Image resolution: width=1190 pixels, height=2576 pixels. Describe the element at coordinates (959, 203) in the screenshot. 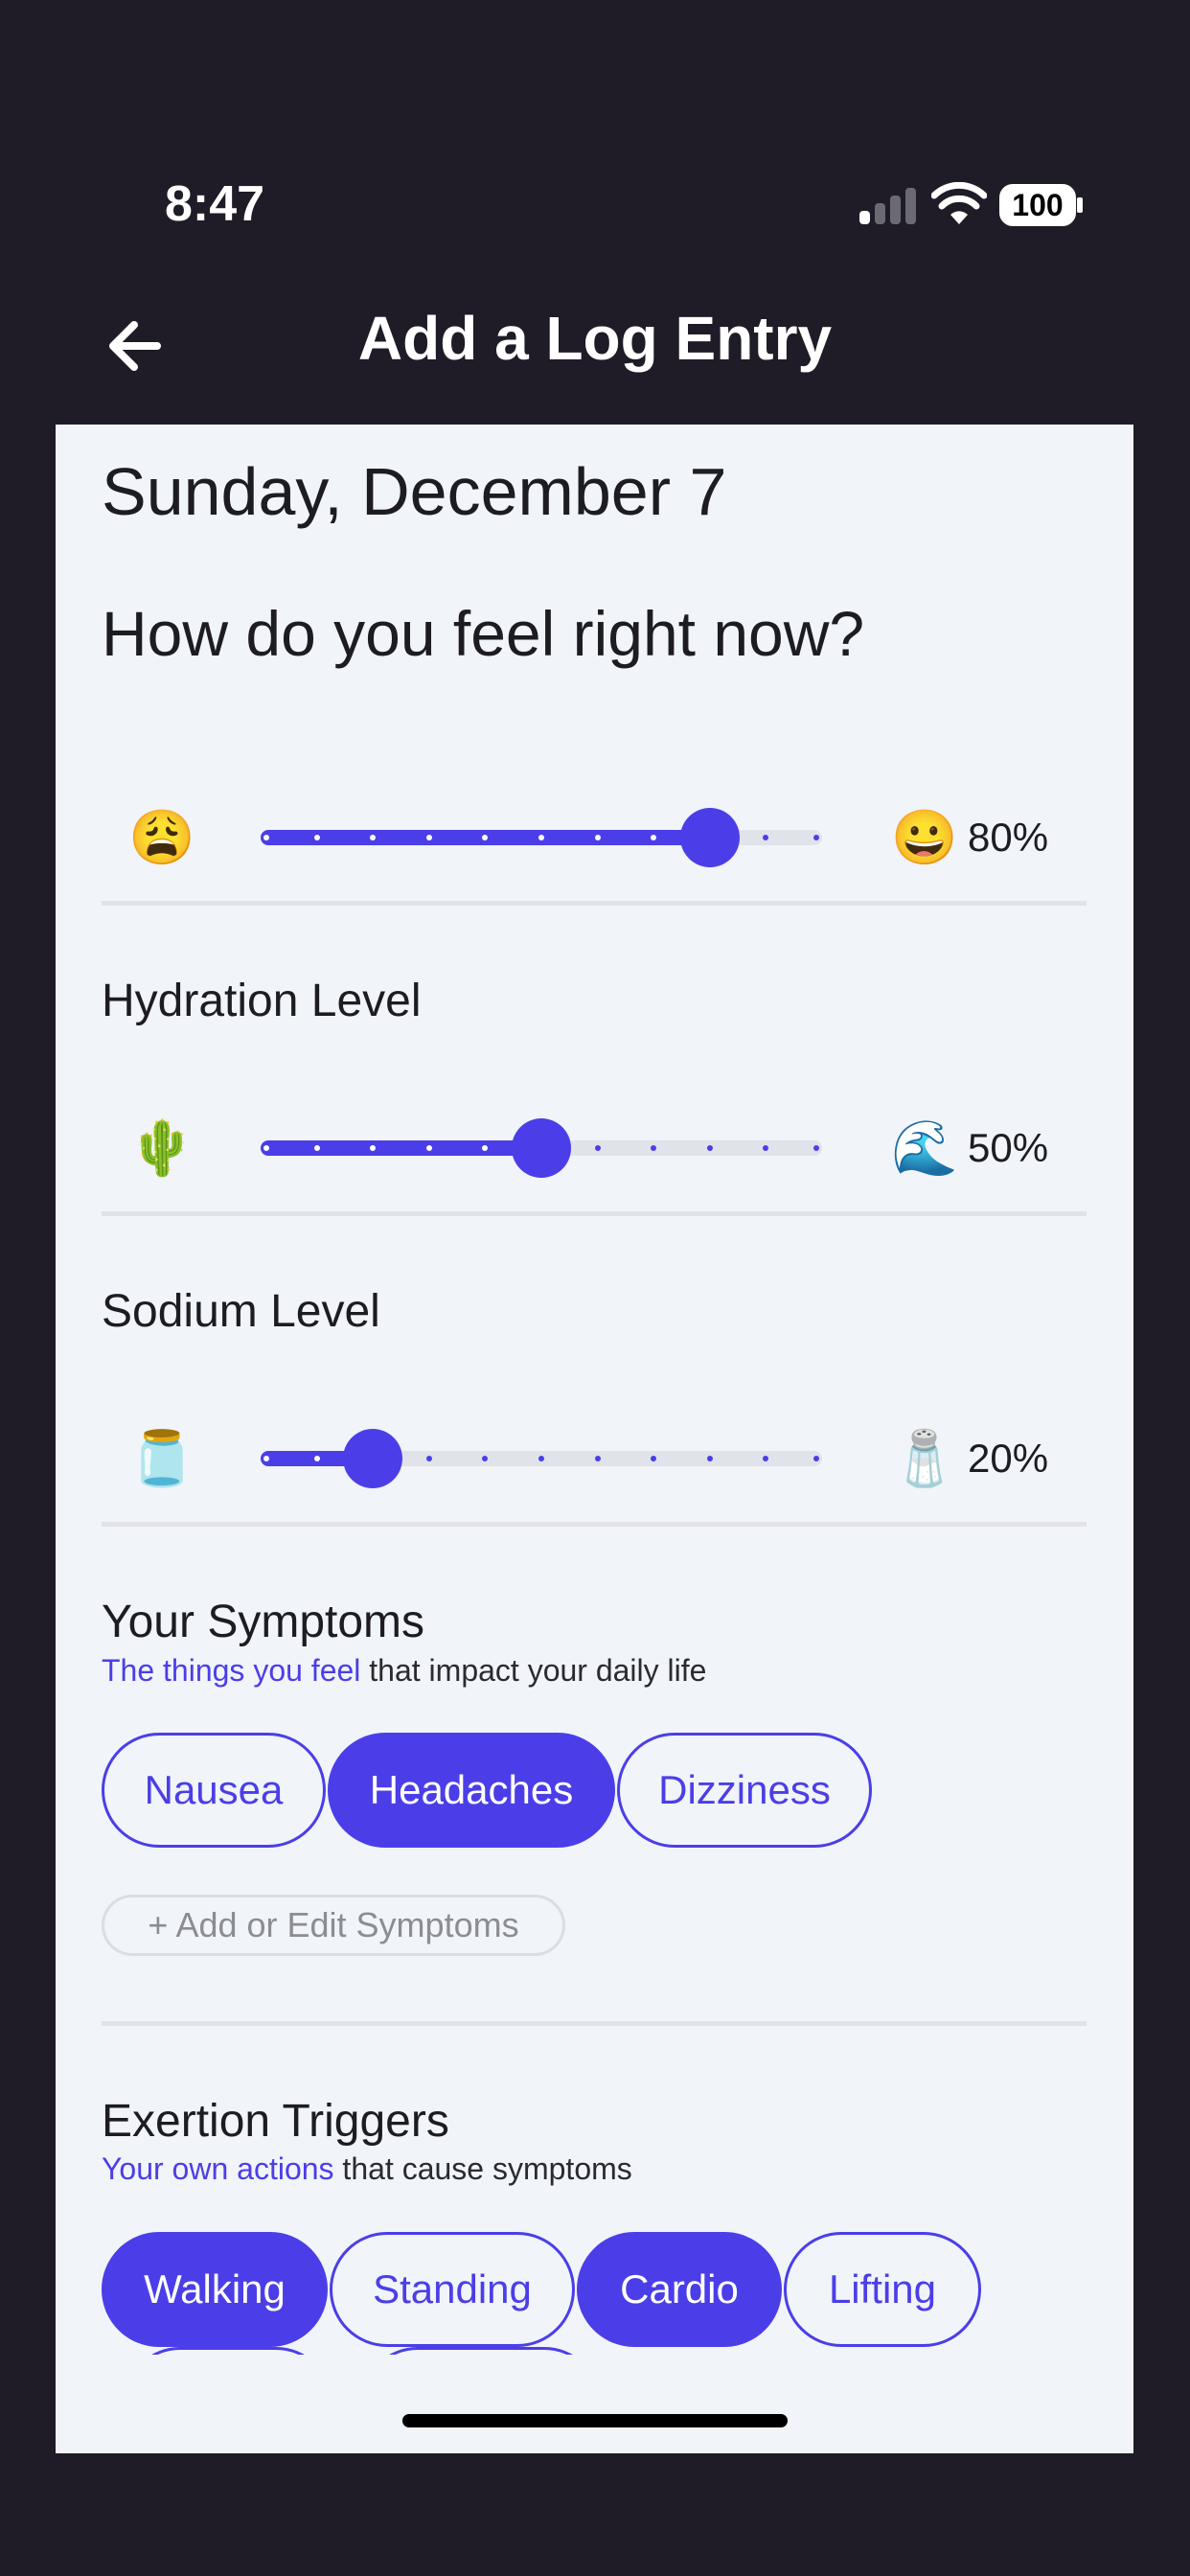

I see `wifi-icon` at that location.